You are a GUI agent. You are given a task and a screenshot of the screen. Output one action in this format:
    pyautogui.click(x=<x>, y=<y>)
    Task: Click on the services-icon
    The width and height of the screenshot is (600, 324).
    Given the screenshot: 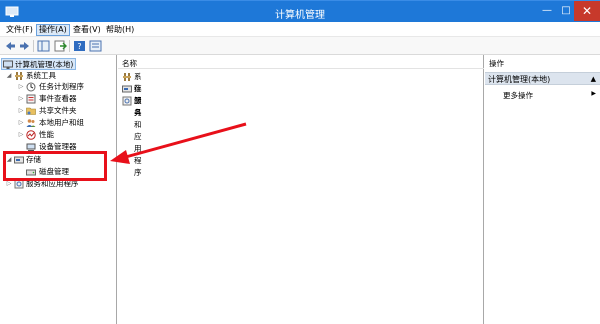 What is the action you would take?
    pyautogui.click(x=127, y=101)
    